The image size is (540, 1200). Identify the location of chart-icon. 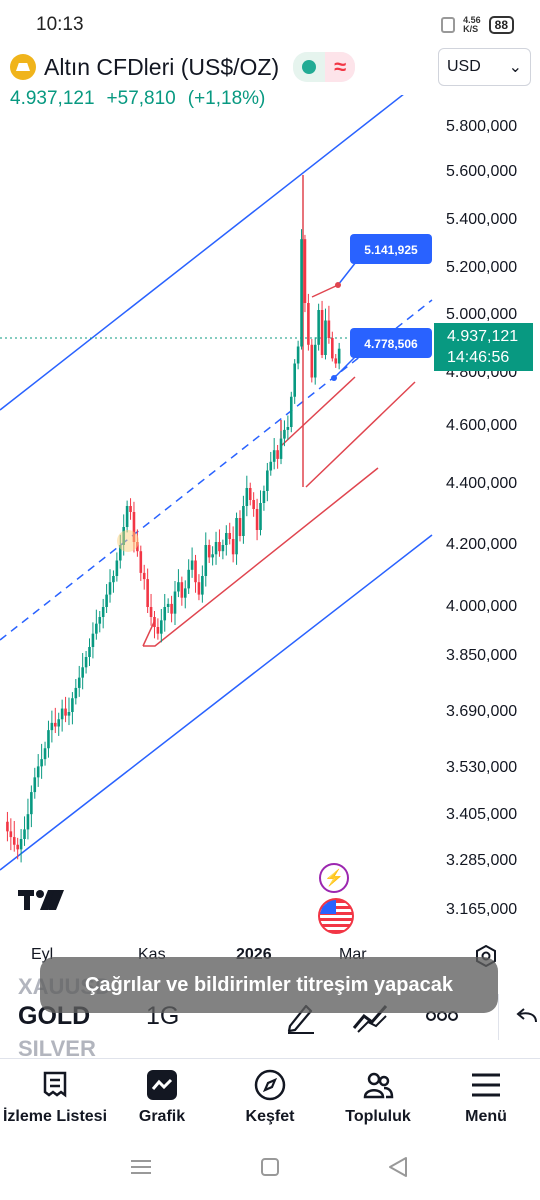
(162, 1085).